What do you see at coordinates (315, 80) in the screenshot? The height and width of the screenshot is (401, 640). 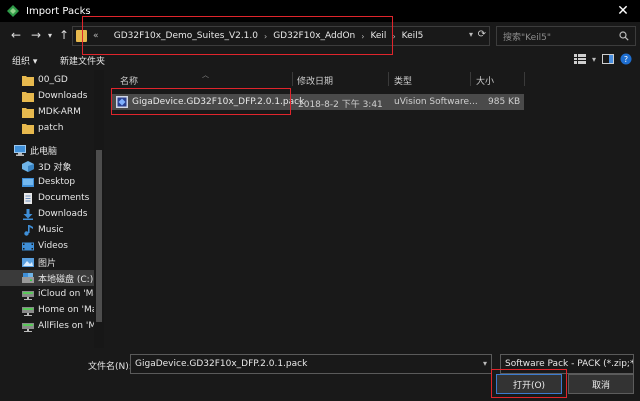 I see `column-header-modified: 修改日期` at bounding box center [315, 80].